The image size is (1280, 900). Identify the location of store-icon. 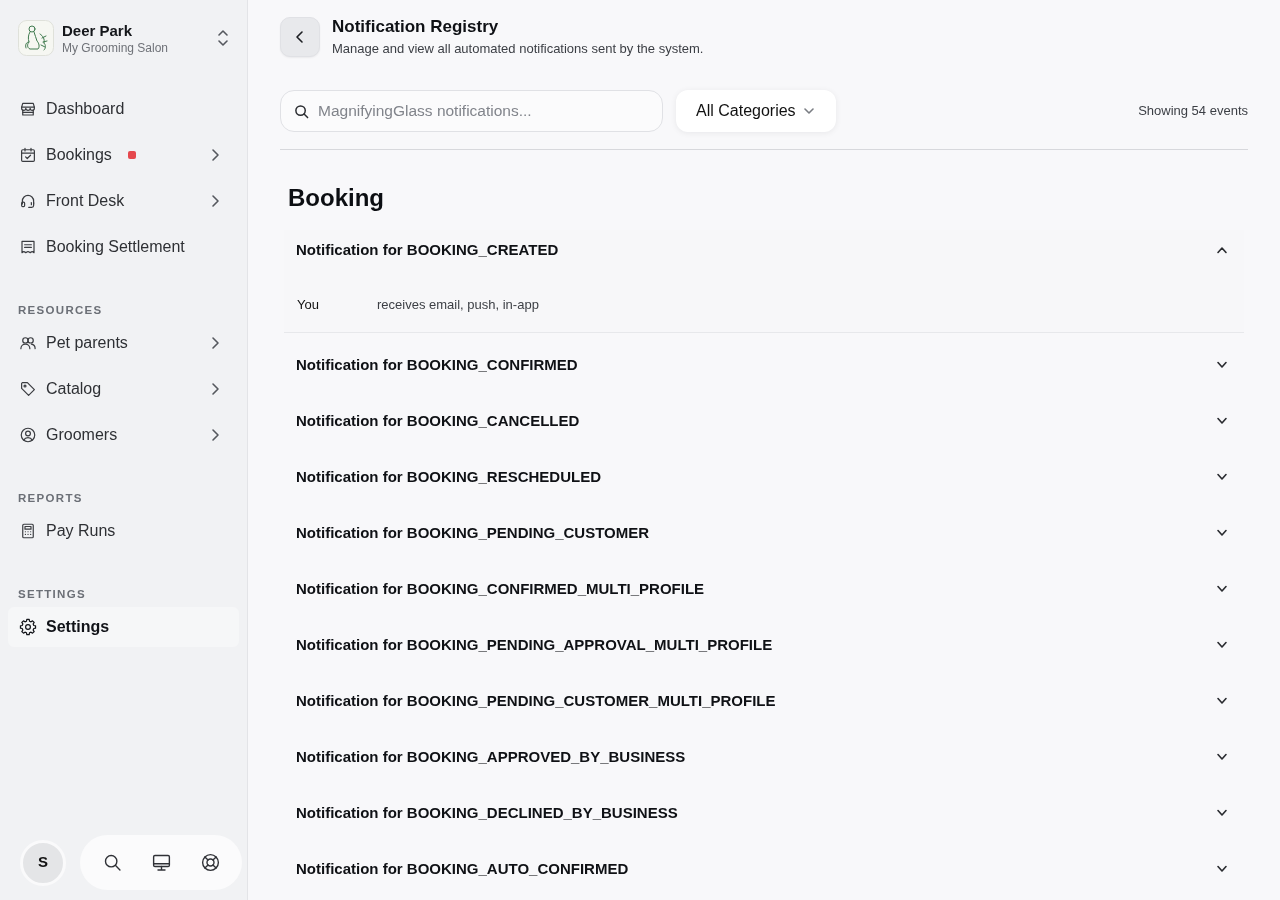
(28, 109).